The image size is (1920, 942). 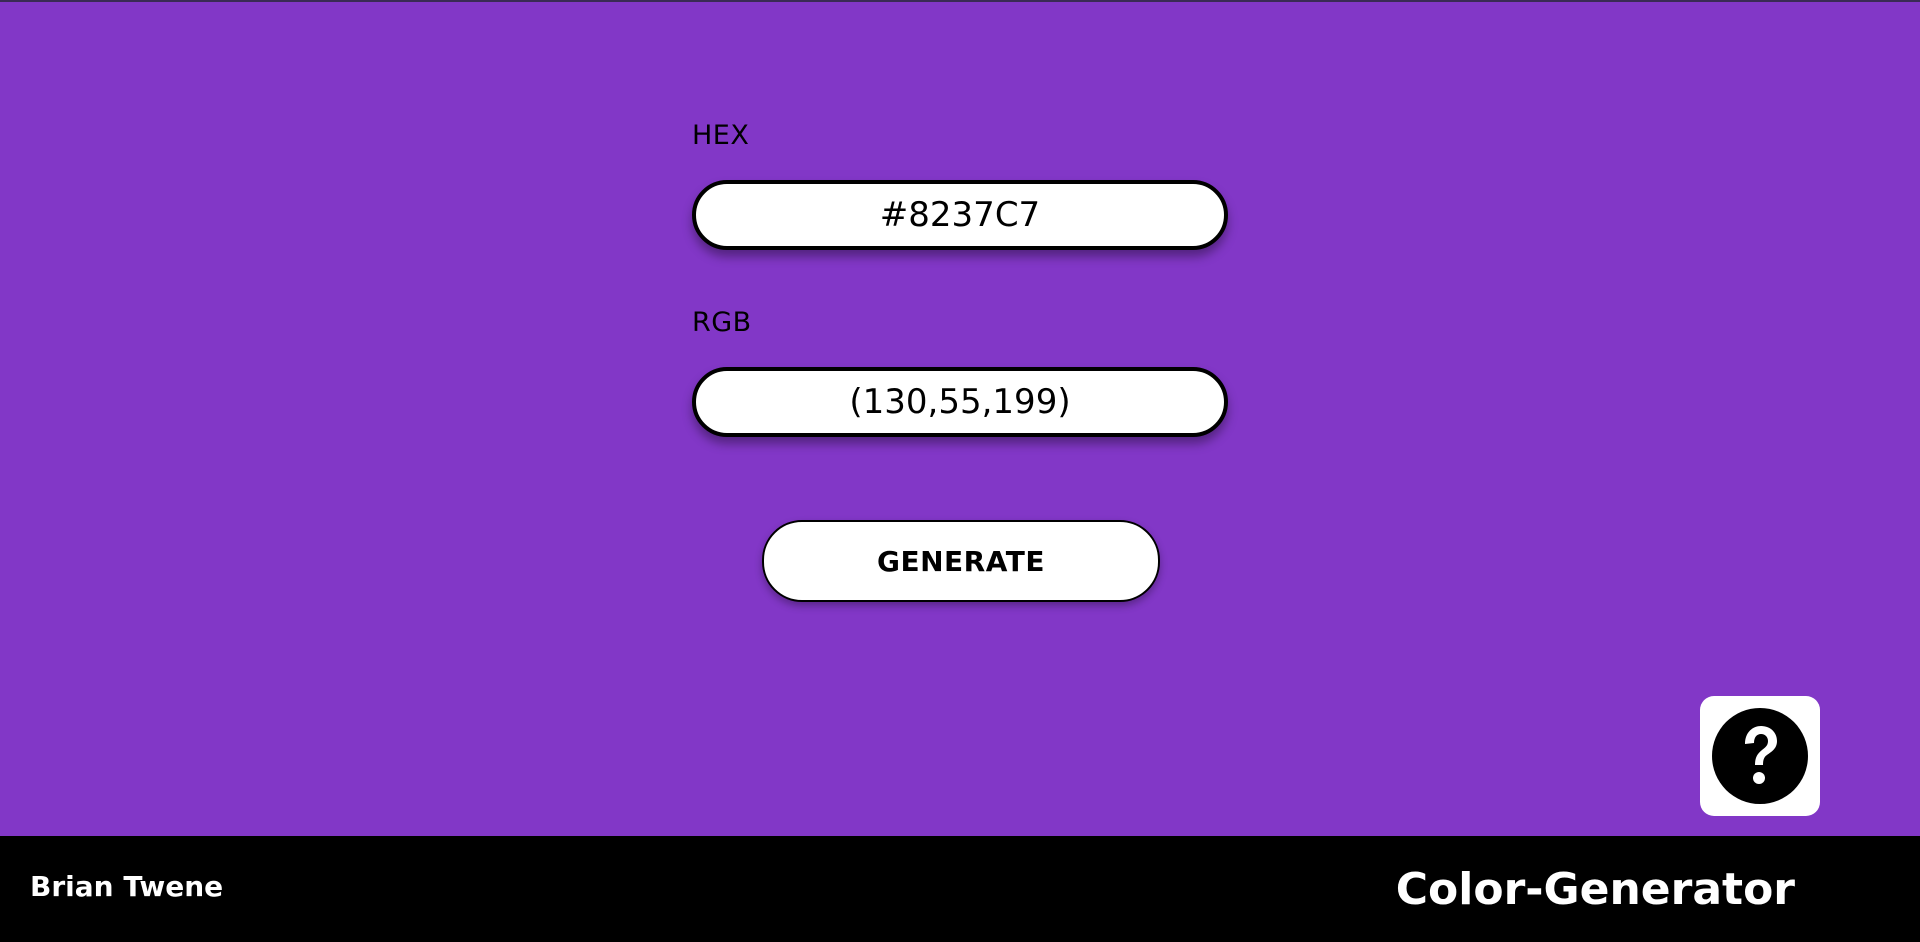 What do you see at coordinates (722, 322) in the screenshot?
I see `rgb-label: RGB` at bounding box center [722, 322].